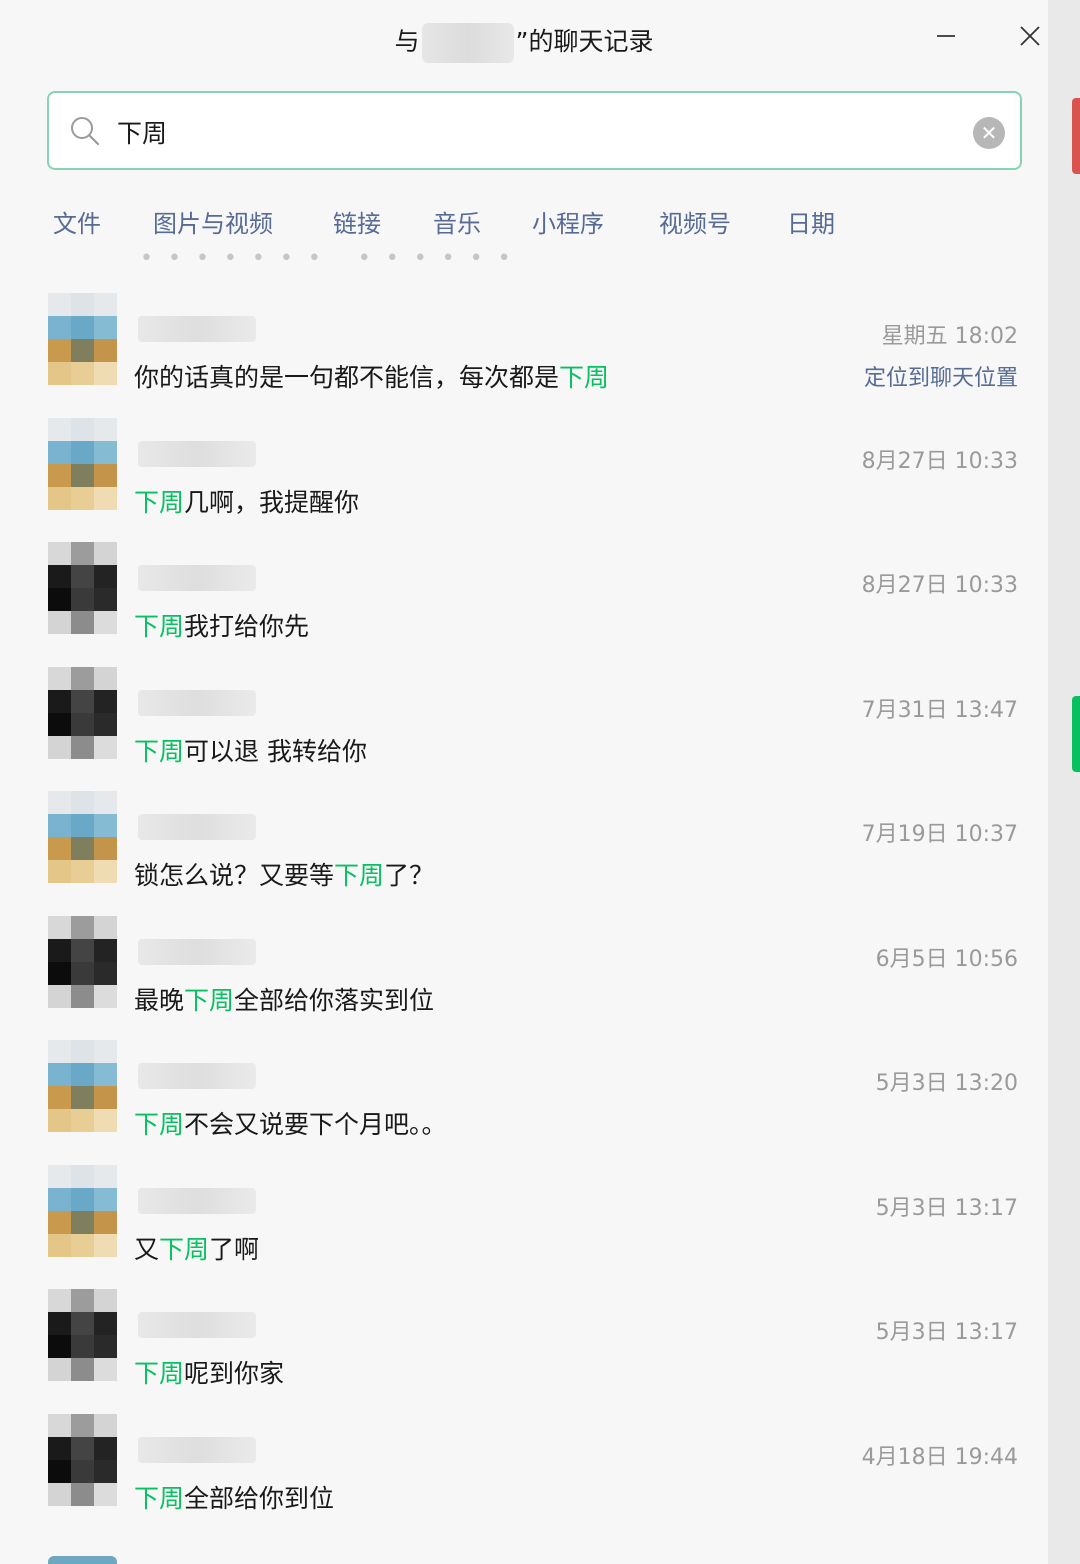  I want to click on background-window-strip, so click(1064, 782).